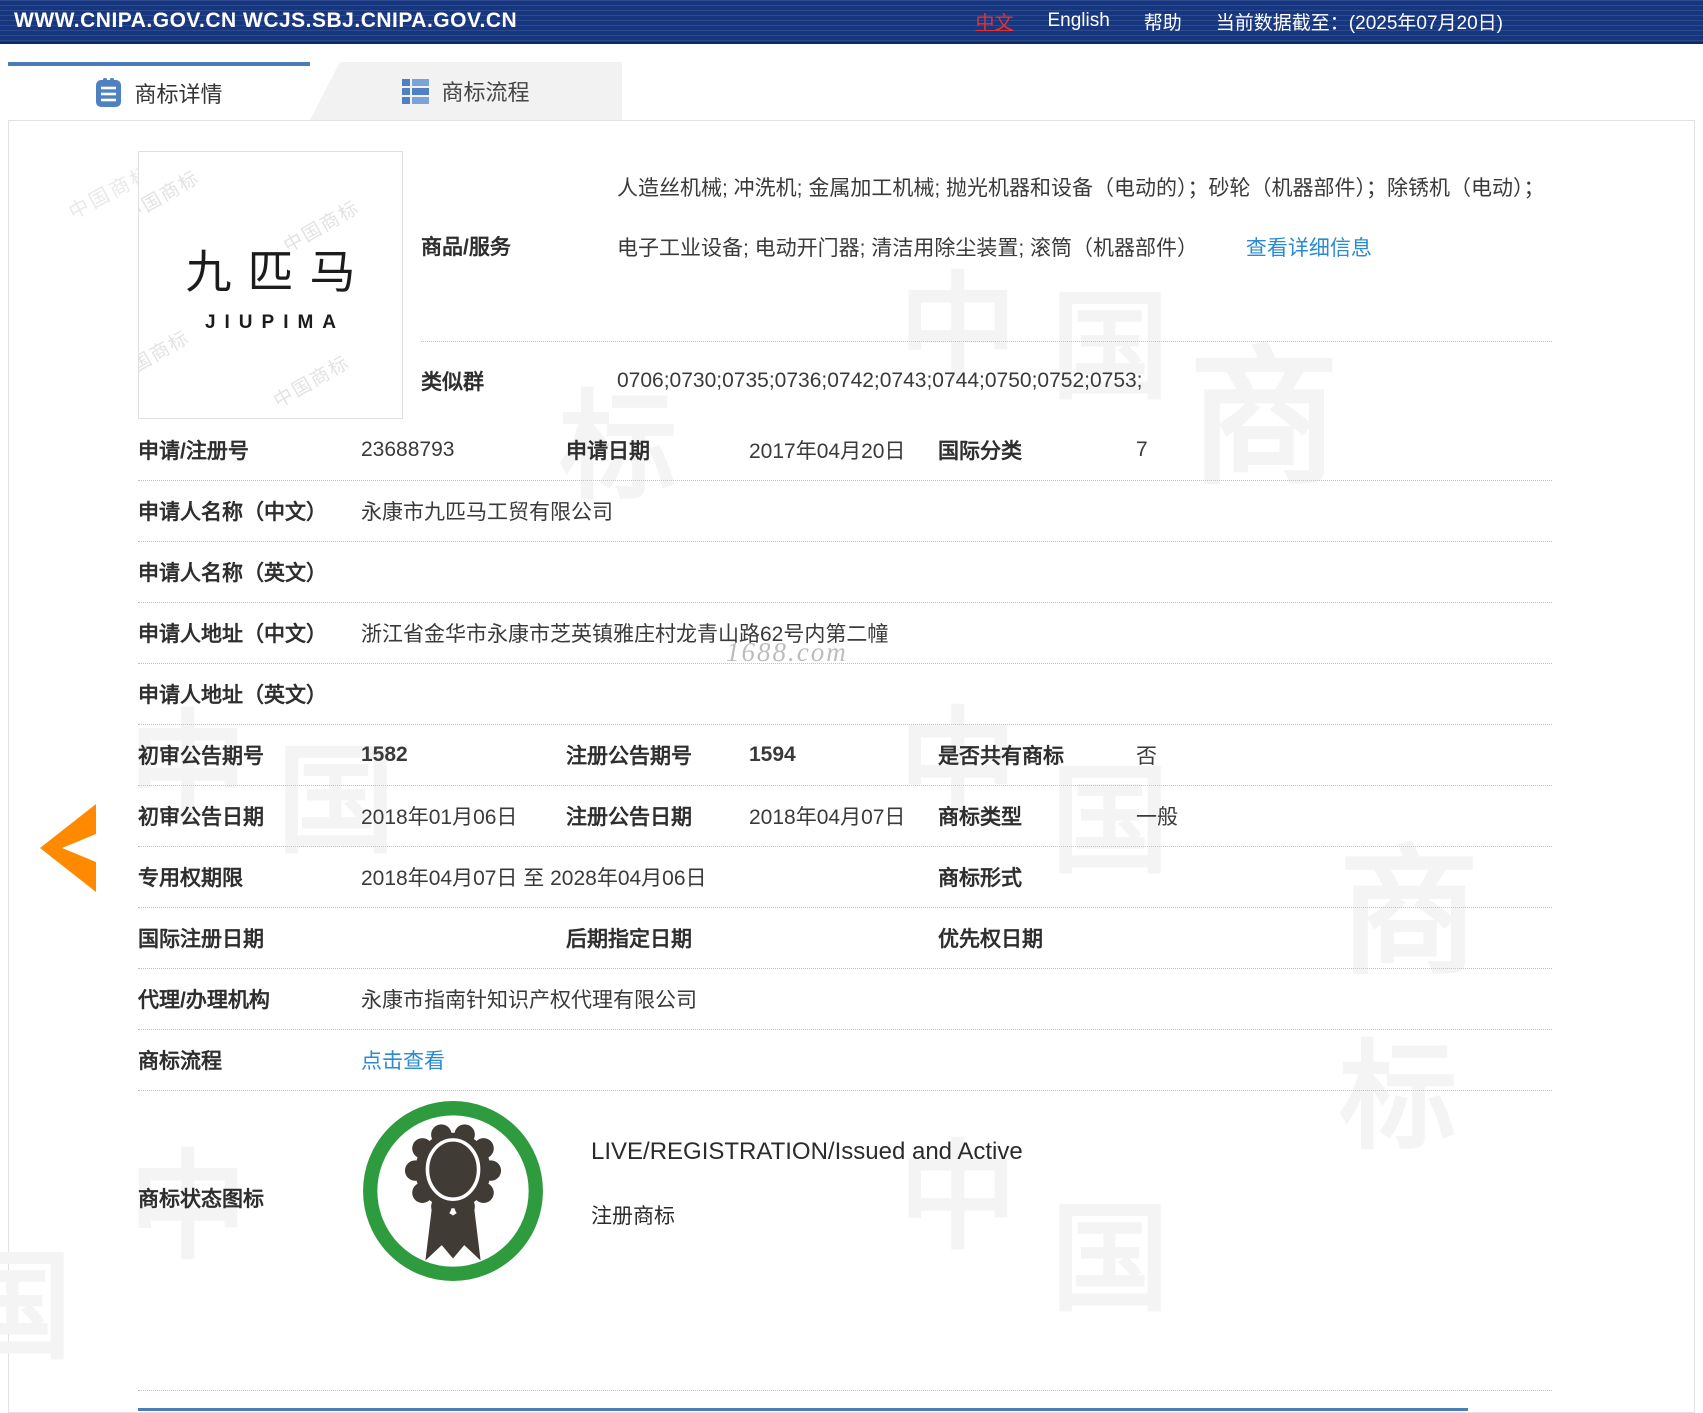 The height and width of the screenshot is (1413, 1703). Describe the element at coordinates (403, 1061) in the screenshot. I see `process-view-link: 点击查看` at that location.